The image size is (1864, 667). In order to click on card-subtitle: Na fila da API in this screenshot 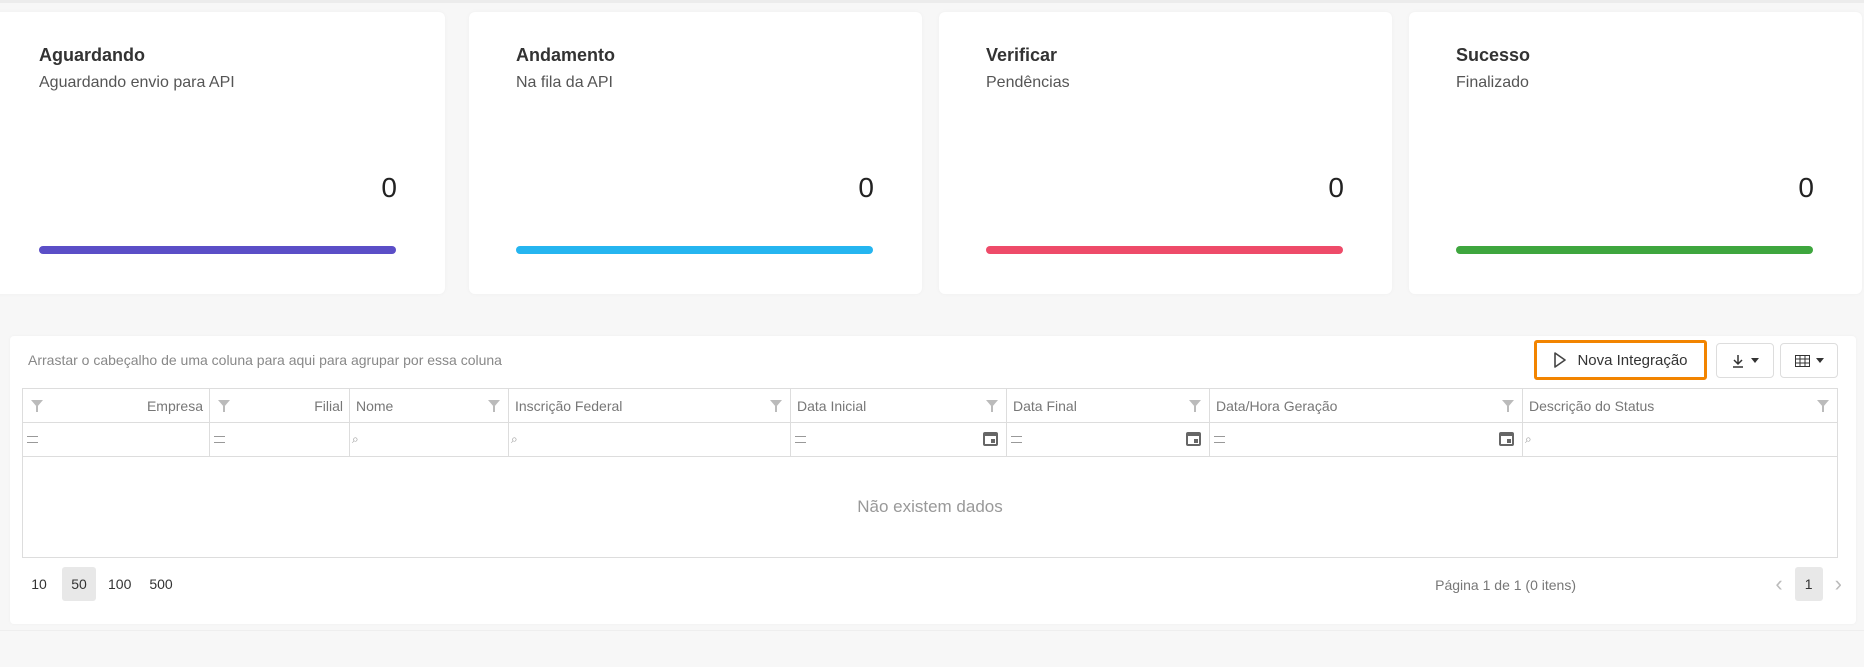, I will do `click(564, 82)`.